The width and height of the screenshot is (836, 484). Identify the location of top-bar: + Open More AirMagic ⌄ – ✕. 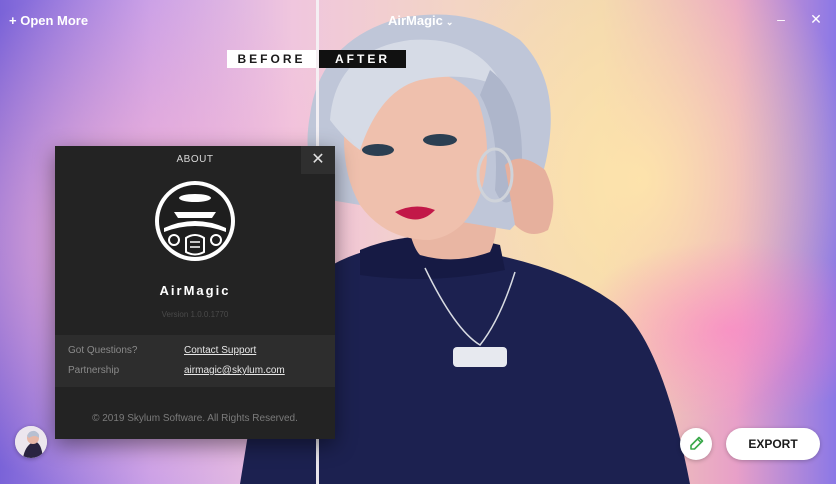
(418, 20).